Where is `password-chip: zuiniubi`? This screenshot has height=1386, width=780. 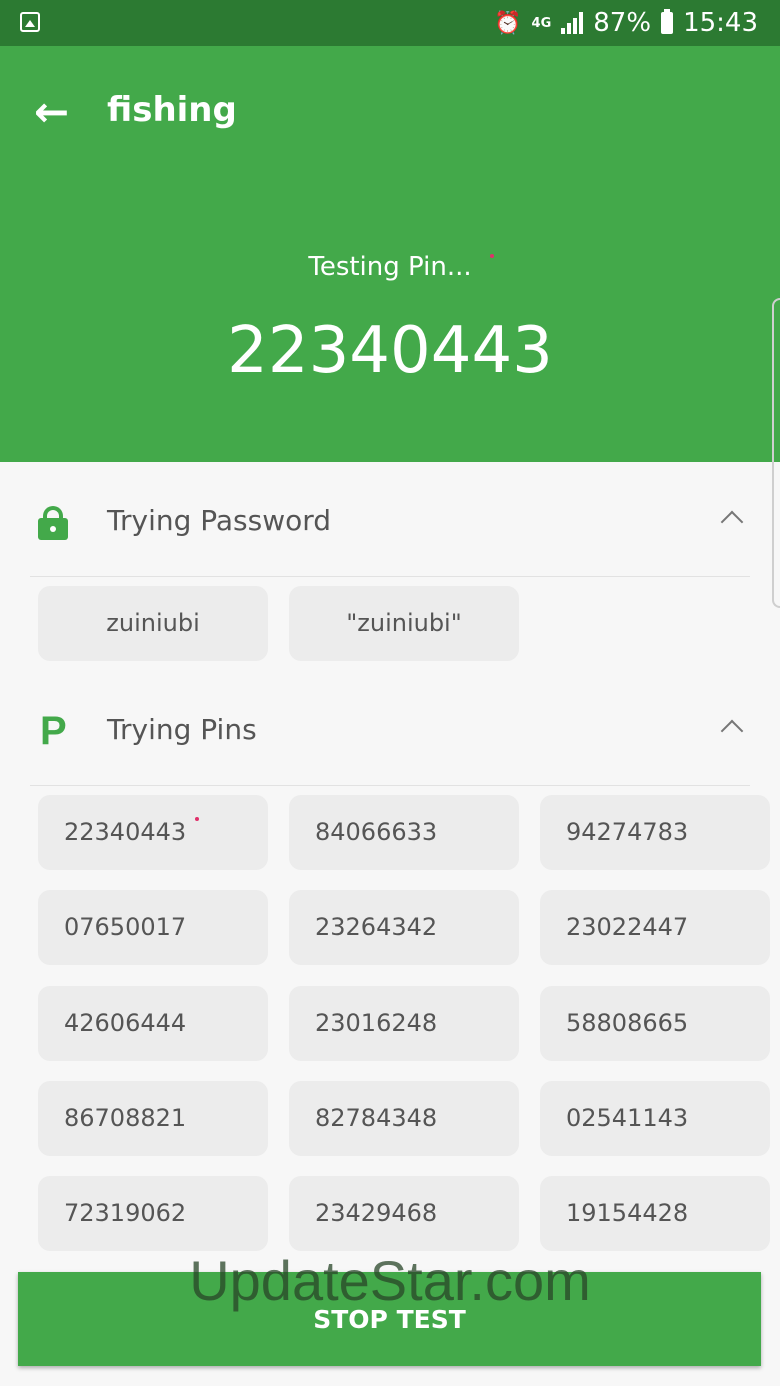
password-chip: zuiniubi is located at coordinates (153, 623).